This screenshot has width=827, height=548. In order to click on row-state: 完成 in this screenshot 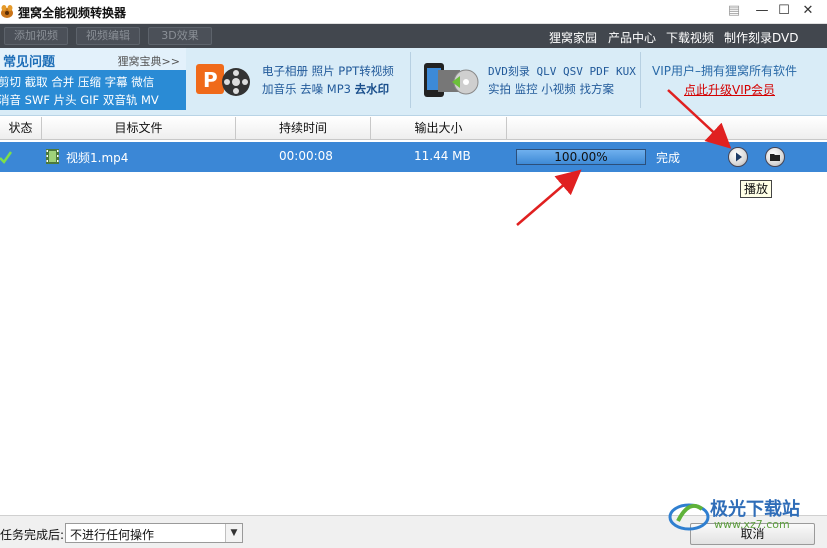, I will do `click(668, 158)`.